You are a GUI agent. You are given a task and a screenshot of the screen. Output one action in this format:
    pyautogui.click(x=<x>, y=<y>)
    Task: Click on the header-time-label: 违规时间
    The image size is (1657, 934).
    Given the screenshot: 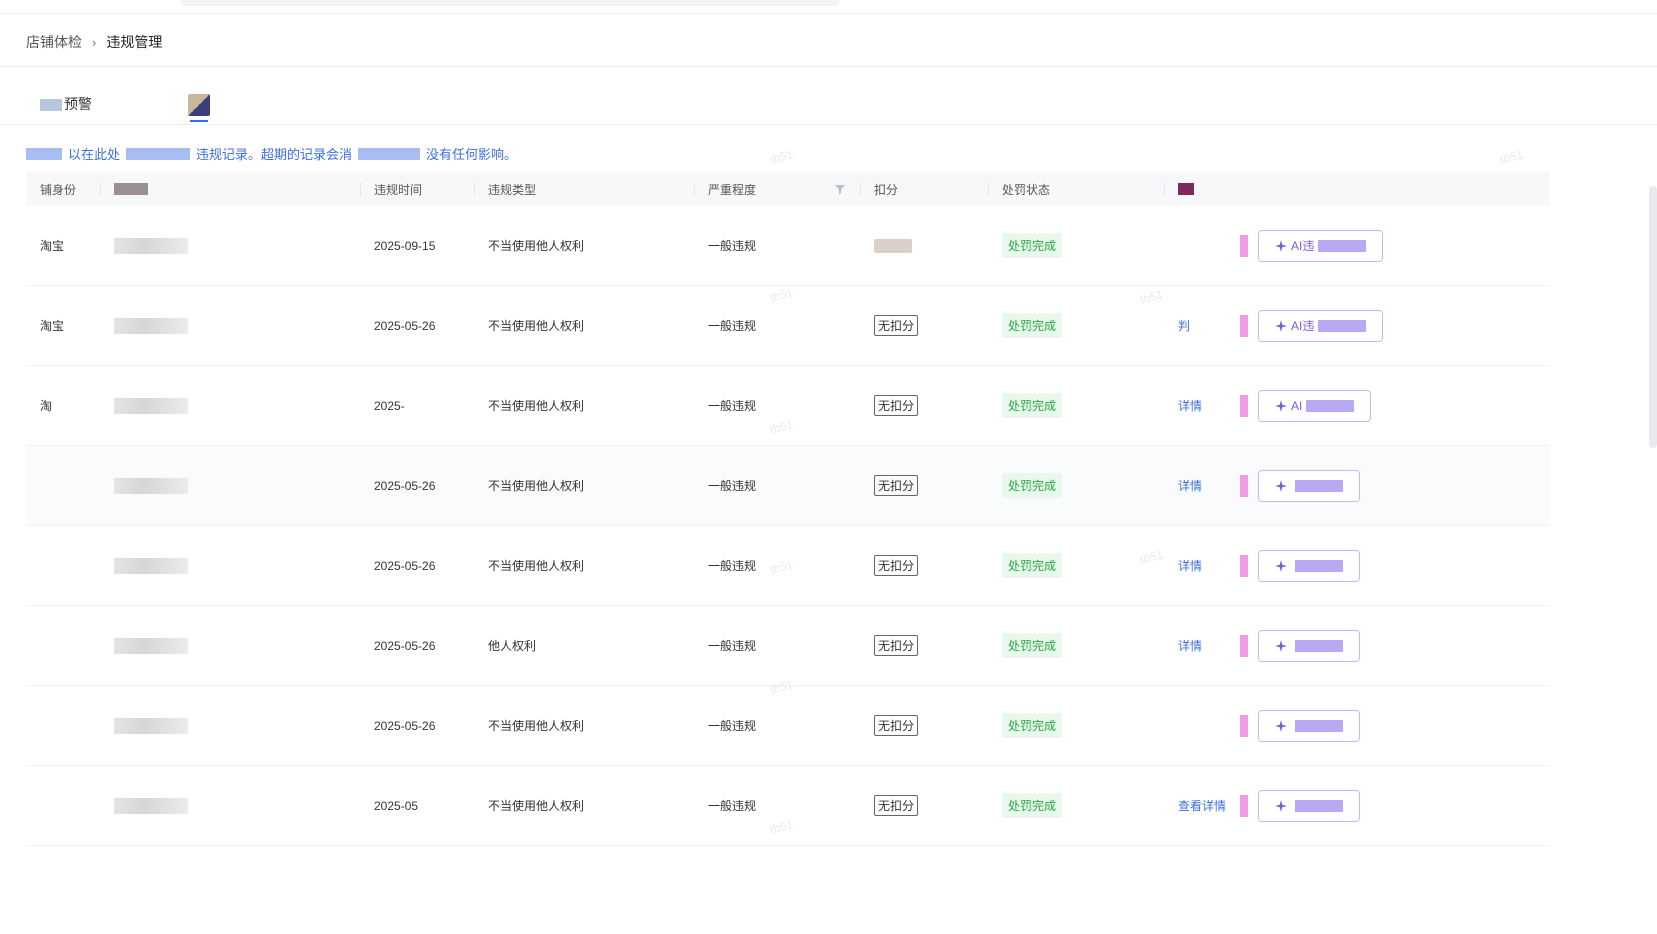 What is the action you would take?
    pyautogui.click(x=398, y=189)
    